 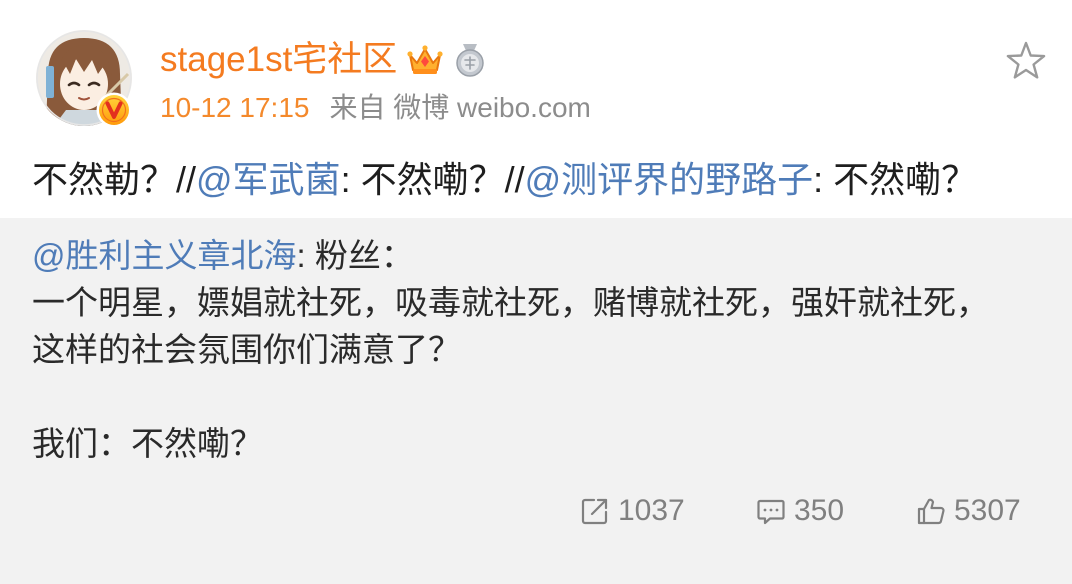 What do you see at coordinates (895, 179) in the screenshot?
I see `post-text-segment: : 不然嘞？` at bounding box center [895, 179].